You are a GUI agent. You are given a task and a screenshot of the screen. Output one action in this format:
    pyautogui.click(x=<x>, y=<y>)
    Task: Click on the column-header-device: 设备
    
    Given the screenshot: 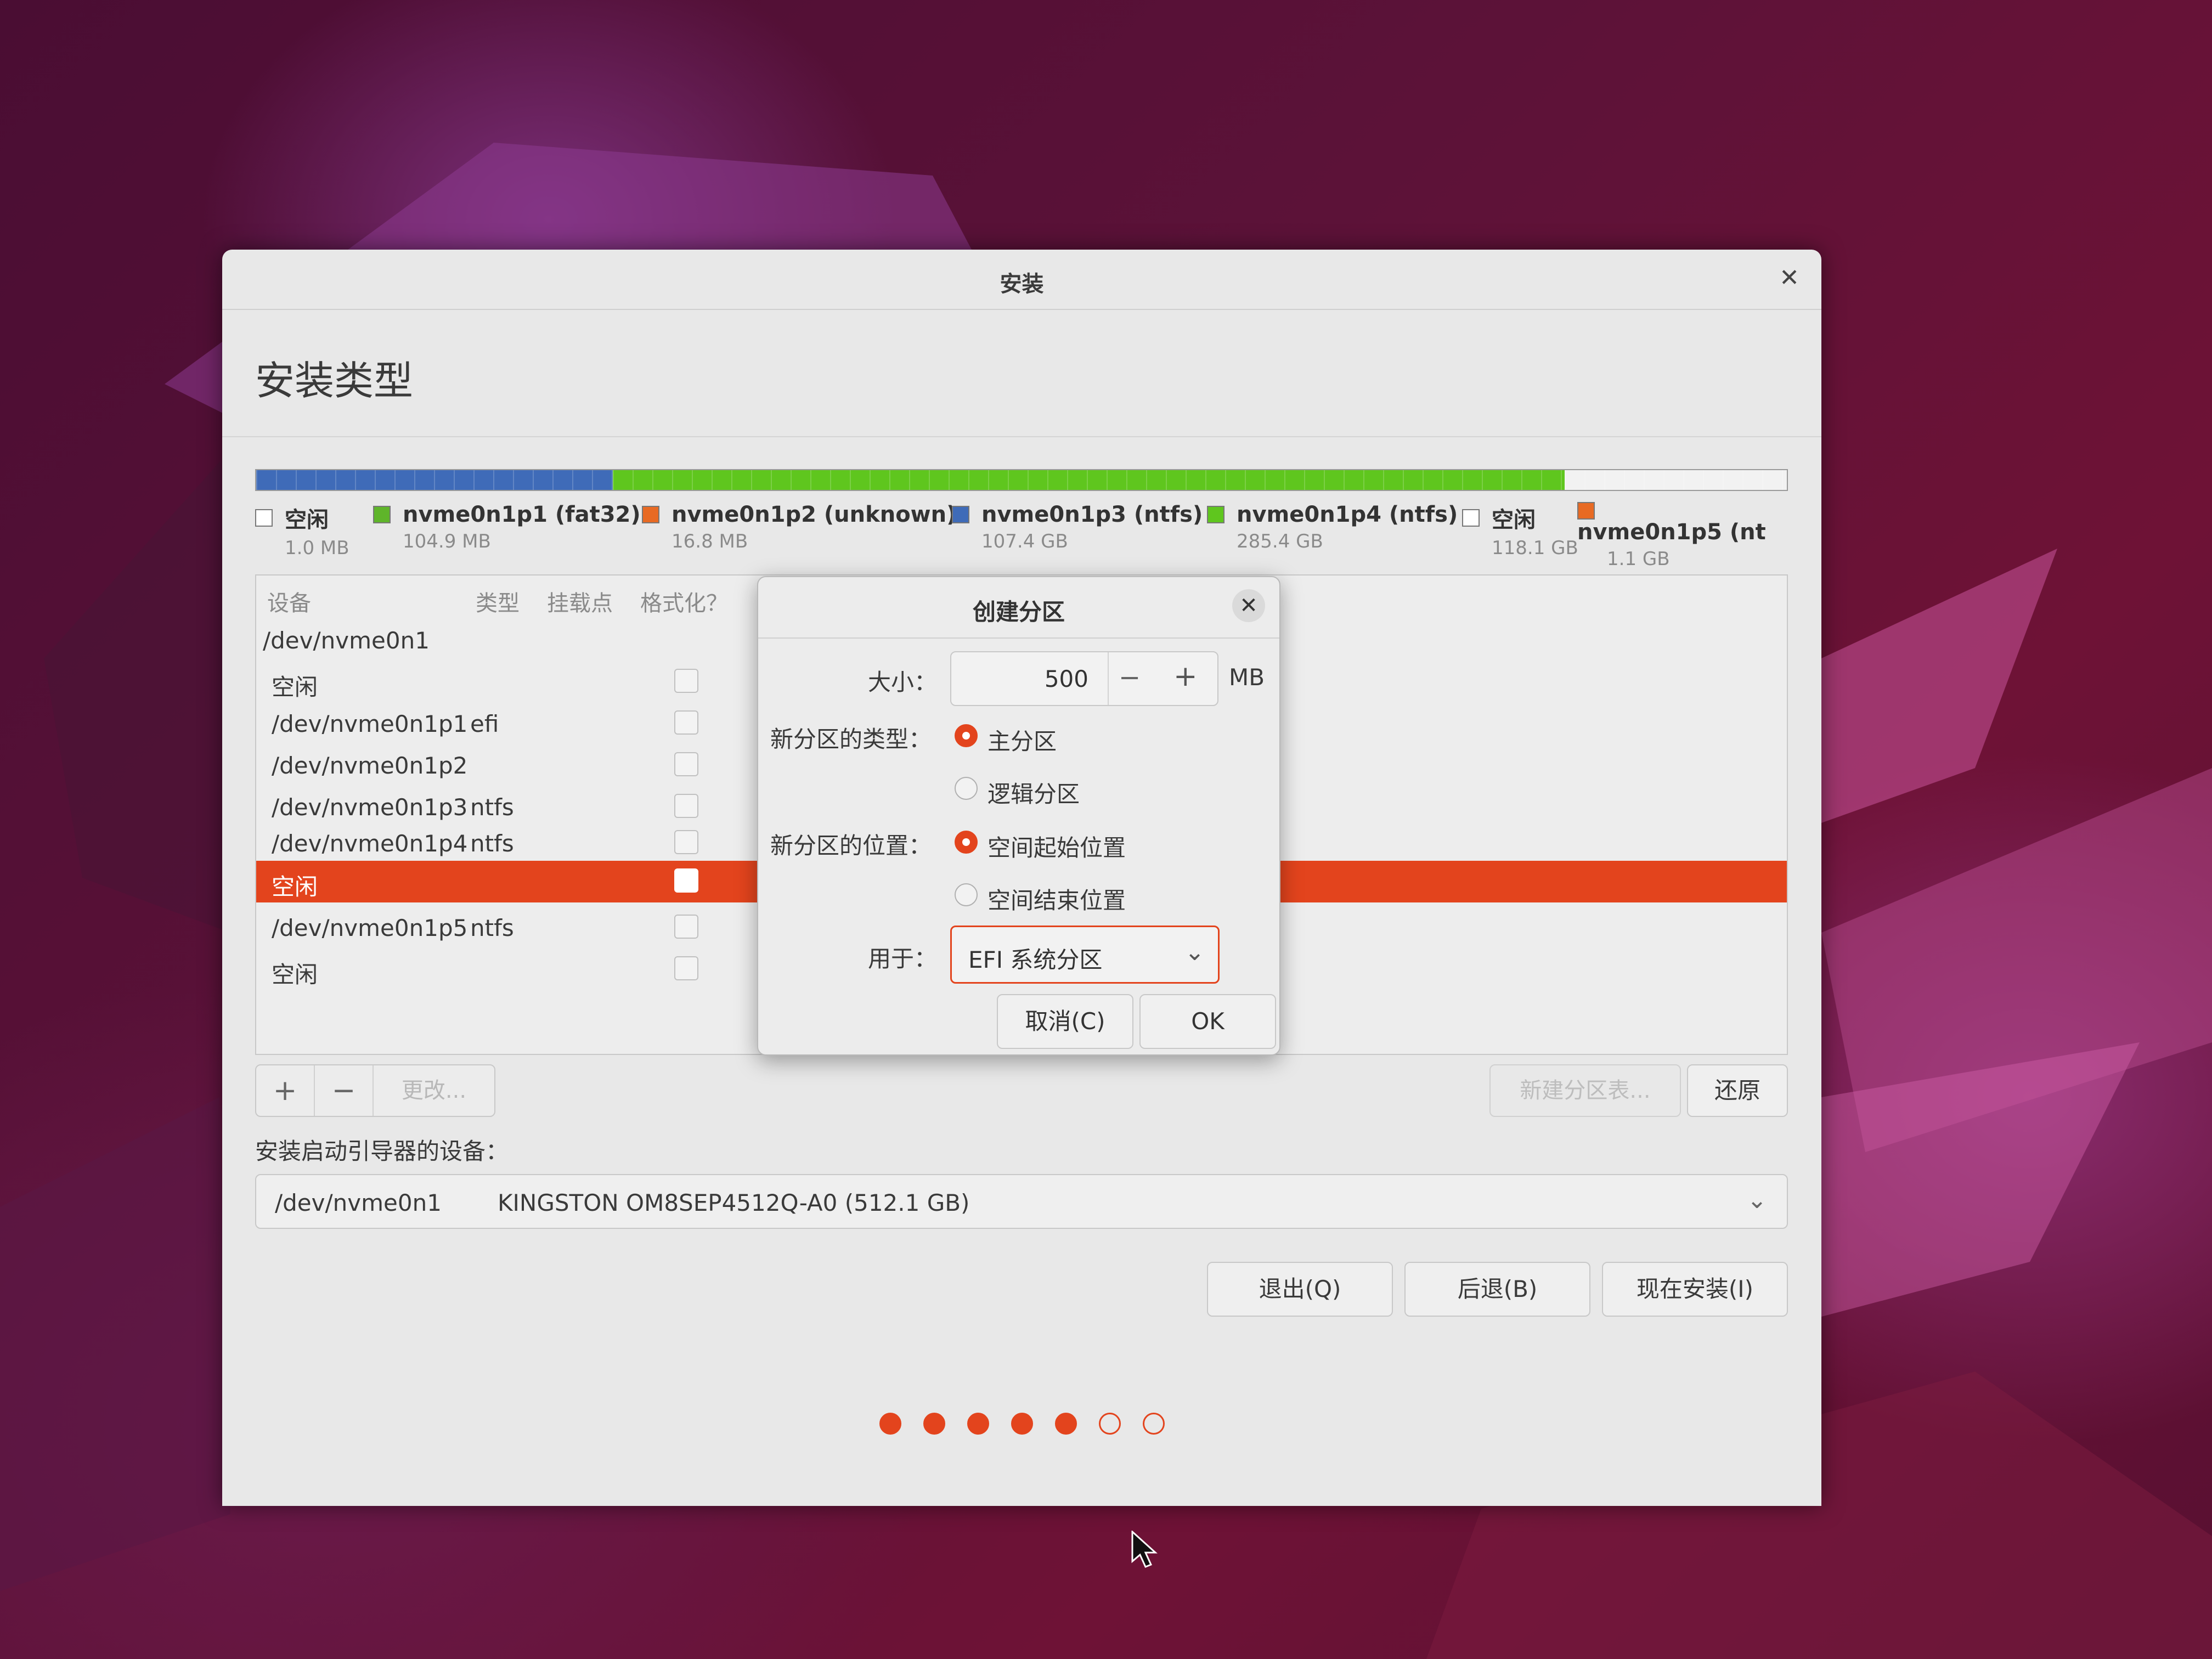 What is the action you would take?
    pyautogui.click(x=289, y=601)
    